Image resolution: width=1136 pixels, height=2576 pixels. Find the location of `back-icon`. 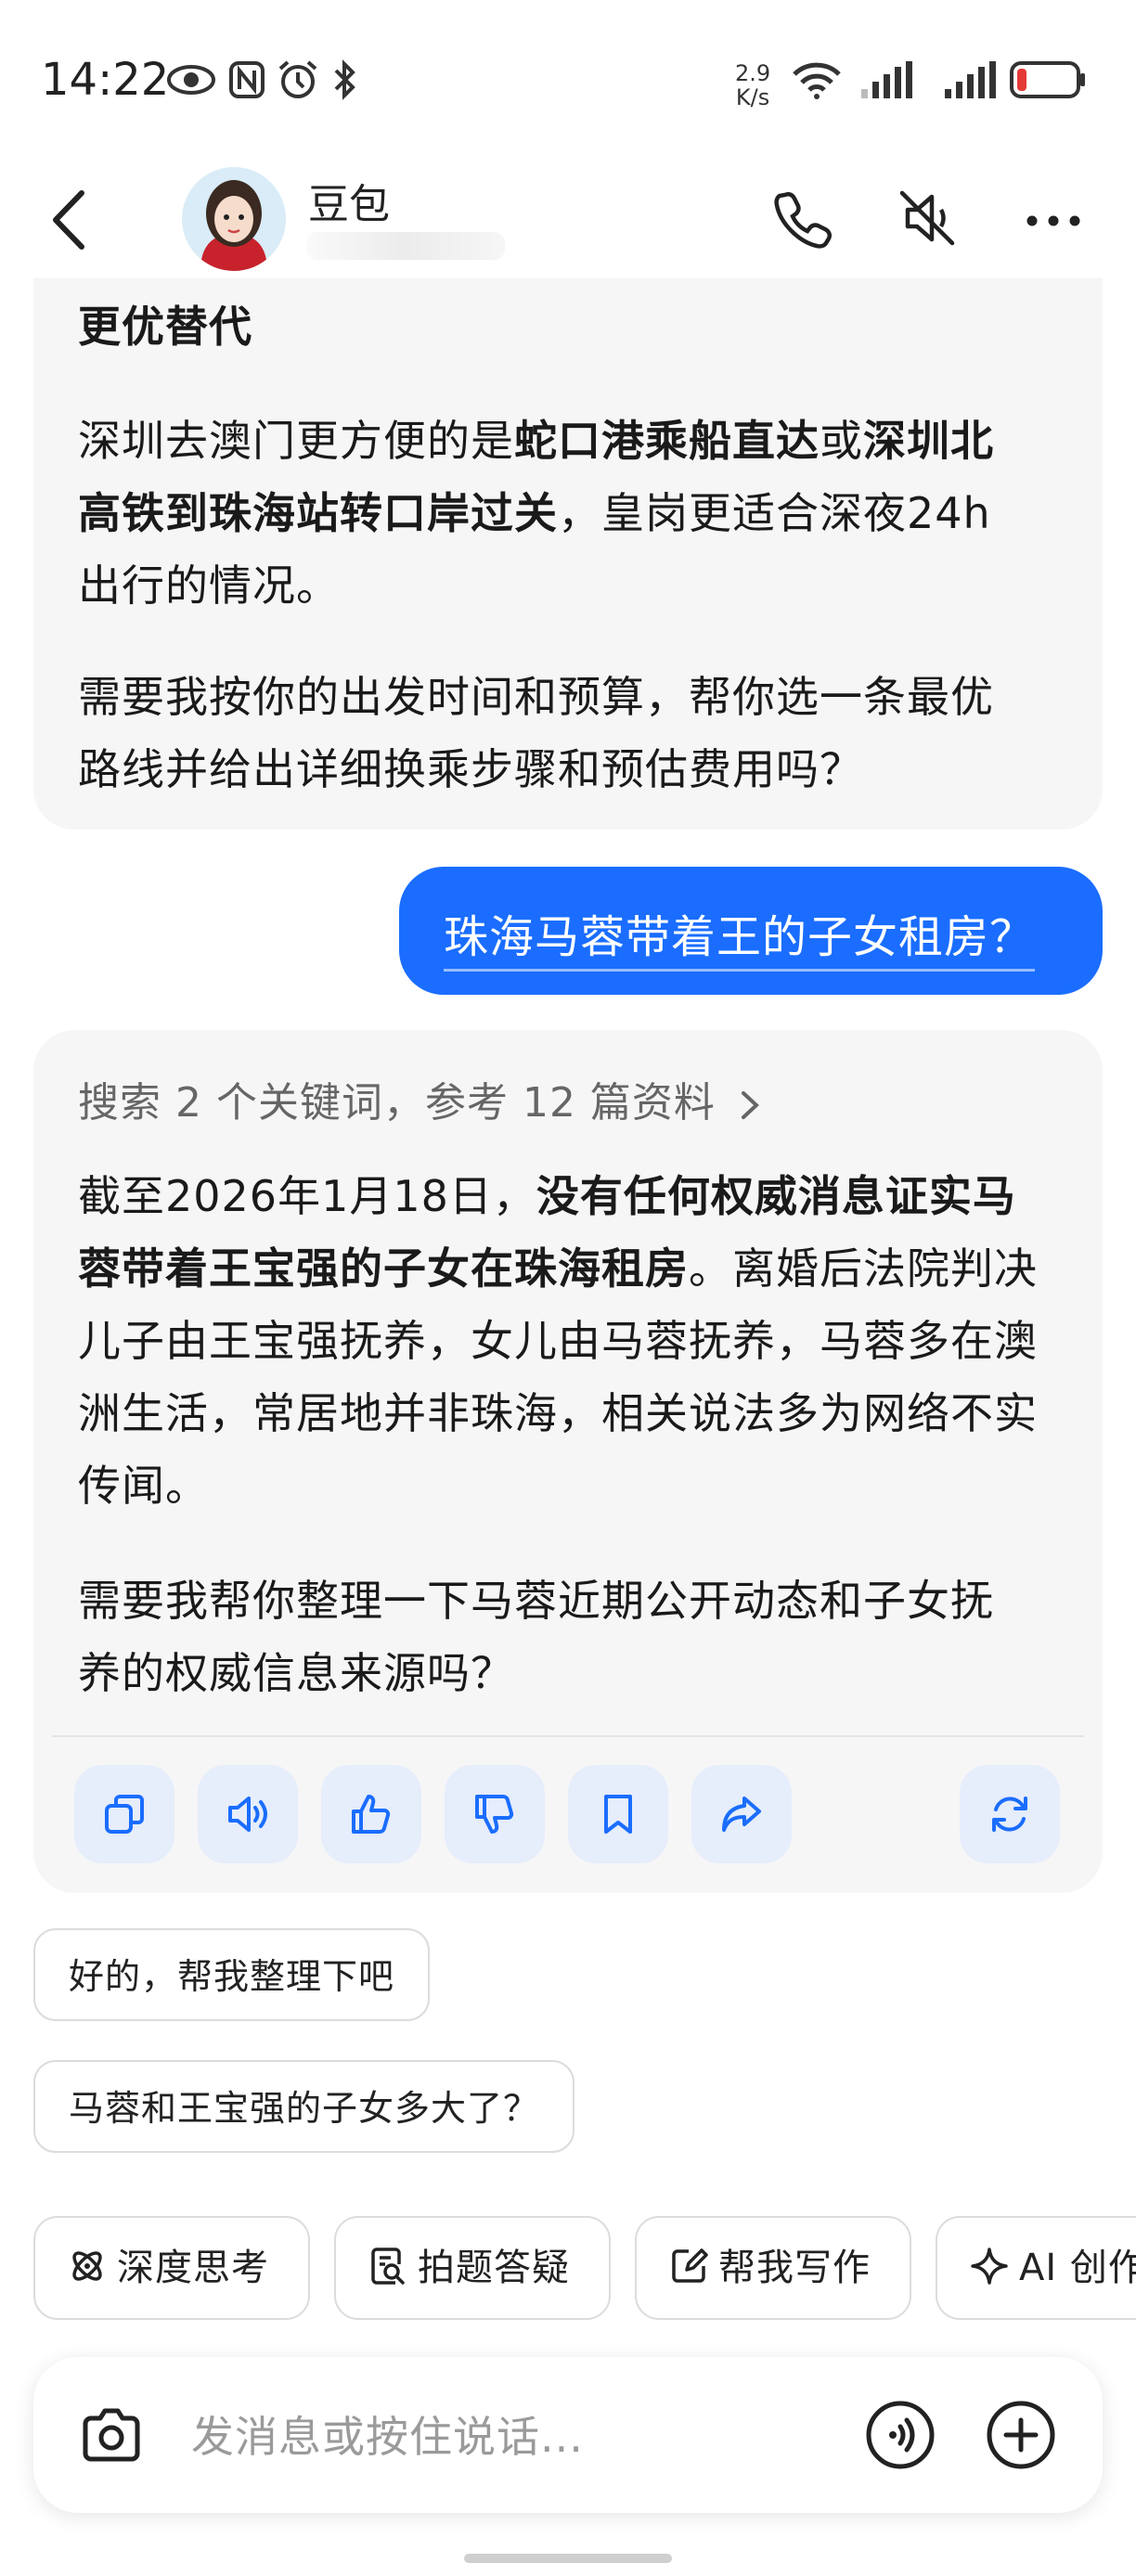

back-icon is located at coordinates (69, 219).